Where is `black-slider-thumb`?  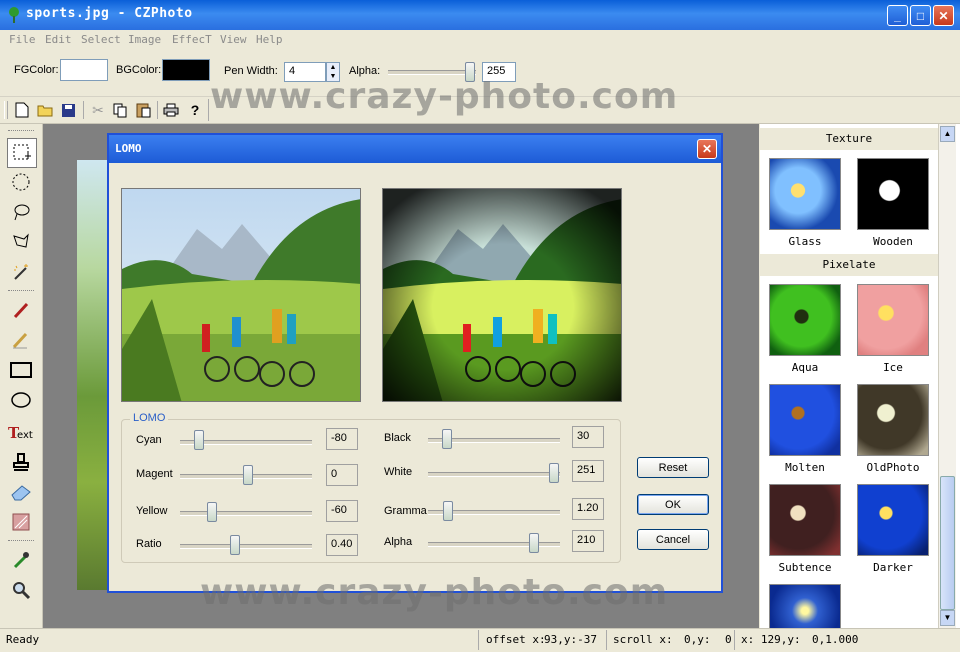 black-slider-thumb is located at coordinates (447, 439).